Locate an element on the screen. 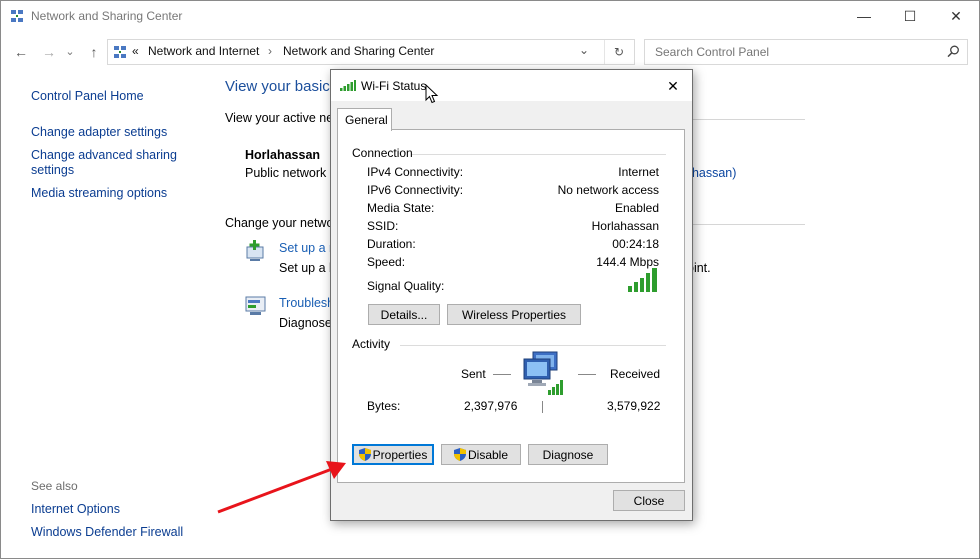 The image size is (980, 559). back-button: ← is located at coordinates (21, 52).